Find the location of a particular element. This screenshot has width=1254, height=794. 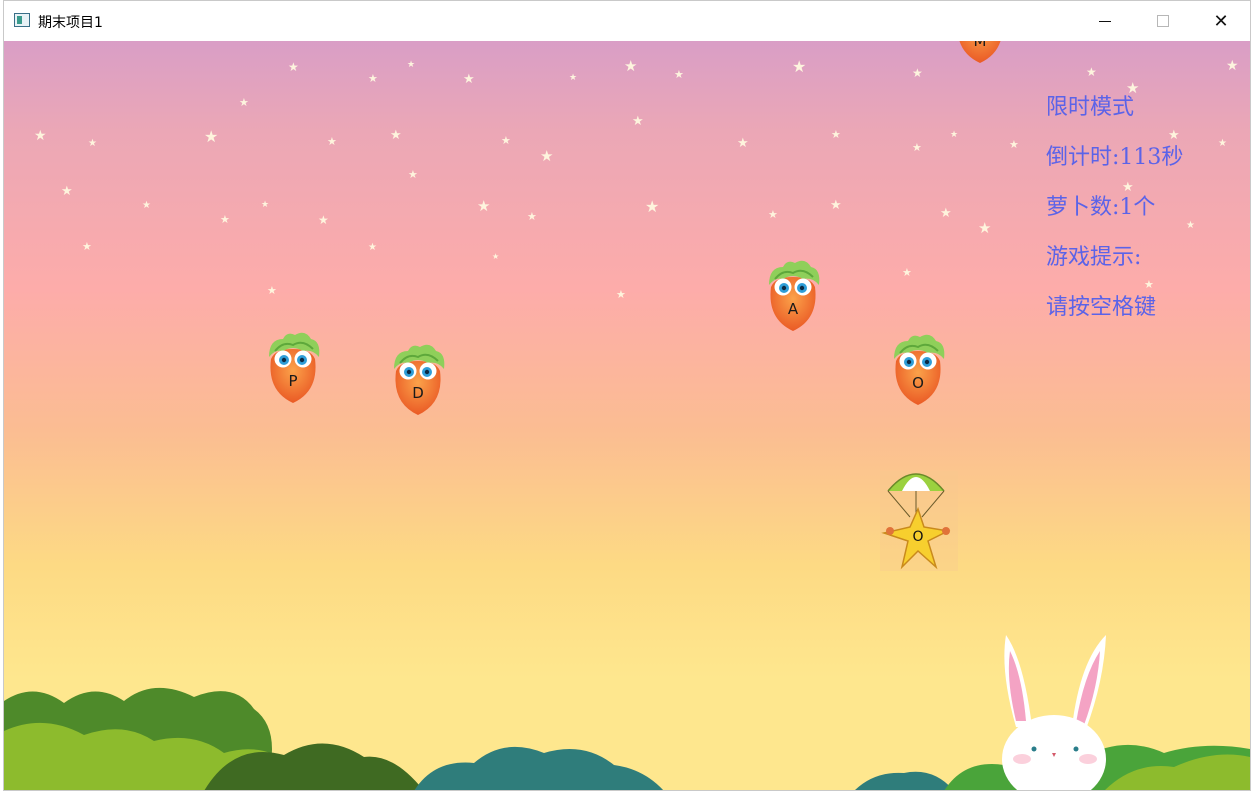

maximize-button is located at coordinates (1163, 21).